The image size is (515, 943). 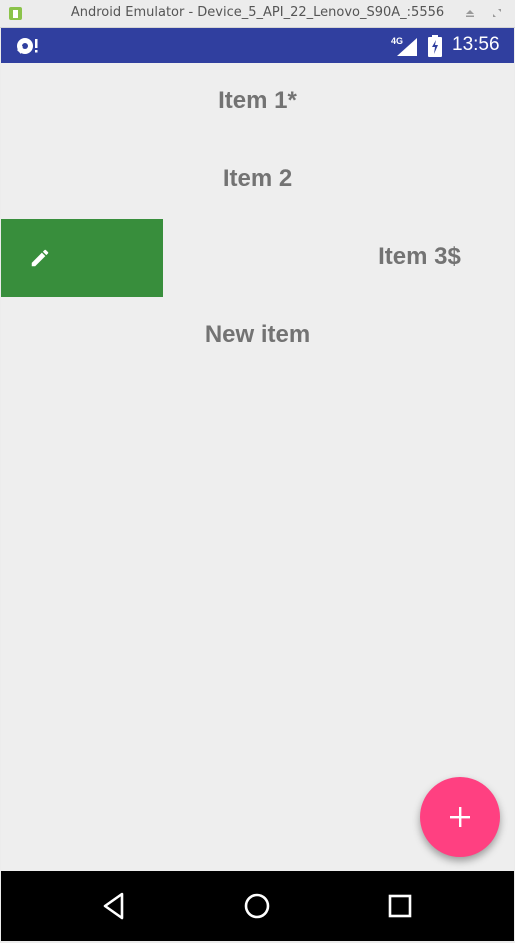 I want to click on eject-icon, so click(x=470, y=13).